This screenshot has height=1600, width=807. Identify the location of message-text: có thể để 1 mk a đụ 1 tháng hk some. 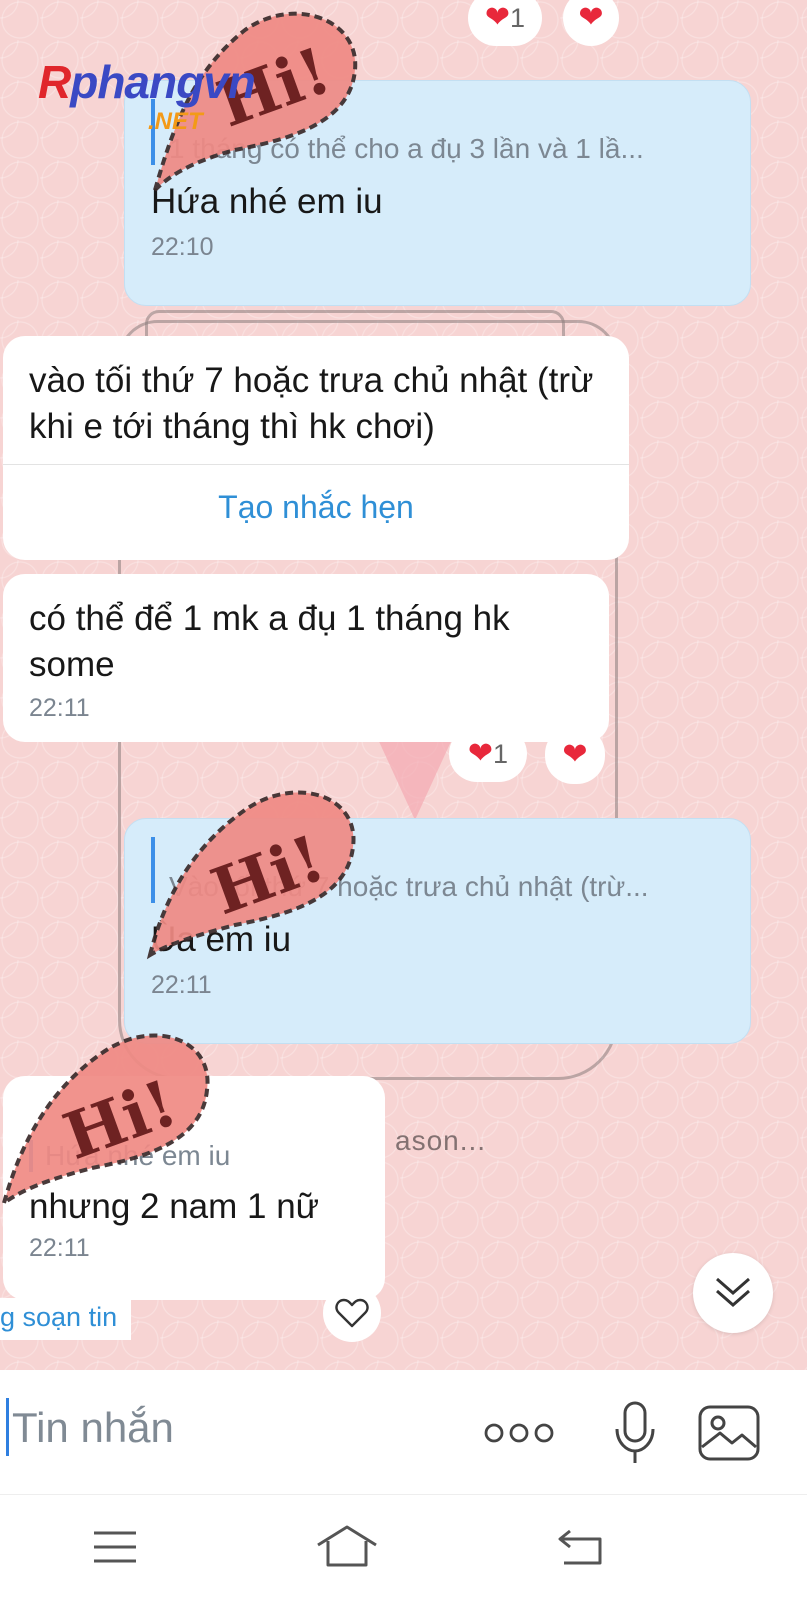
(269, 641).